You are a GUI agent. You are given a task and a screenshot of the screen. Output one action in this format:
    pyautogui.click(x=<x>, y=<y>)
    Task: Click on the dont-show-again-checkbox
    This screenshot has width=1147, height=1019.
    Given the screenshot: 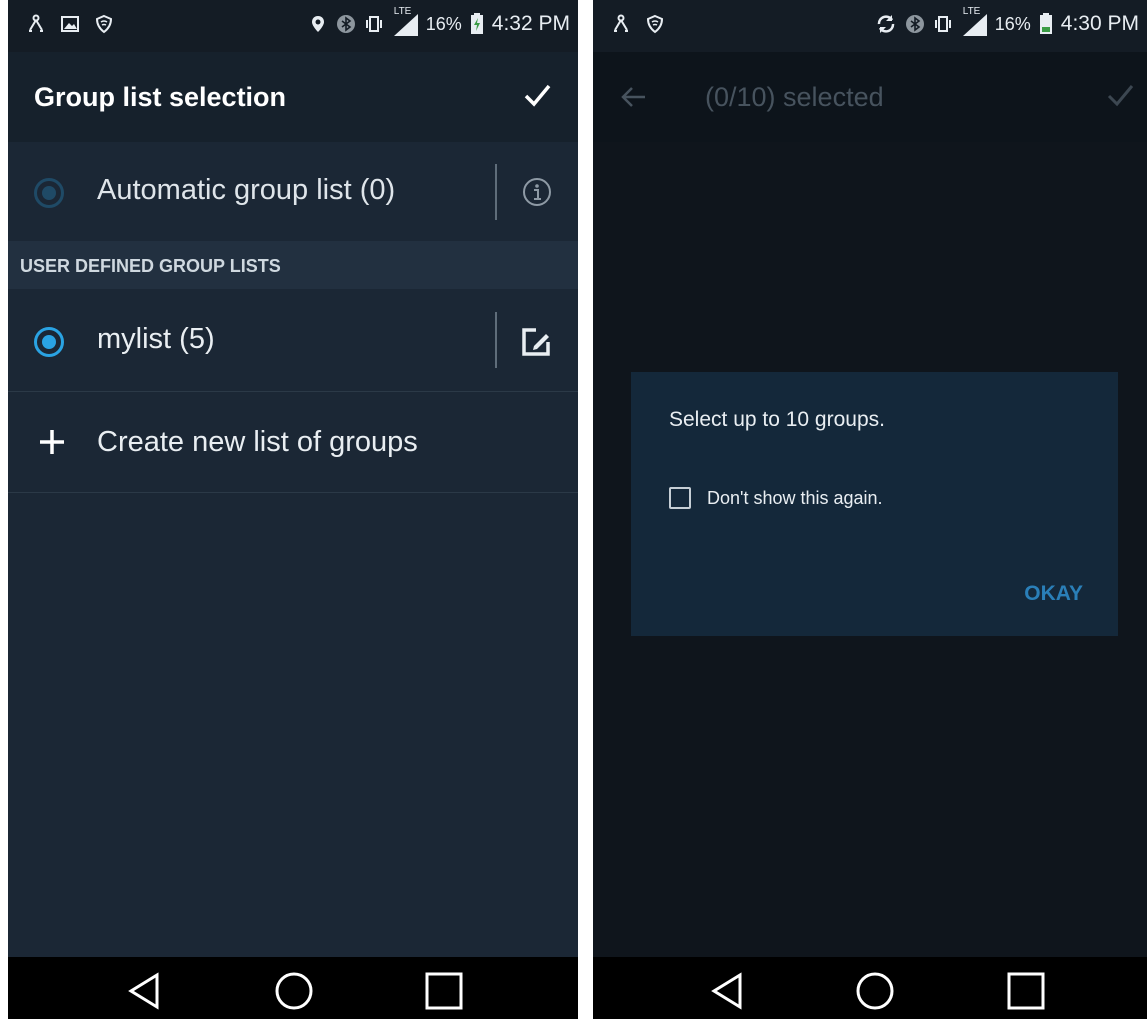 What is the action you would take?
    pyautogui.click(x=680, y=498)
    